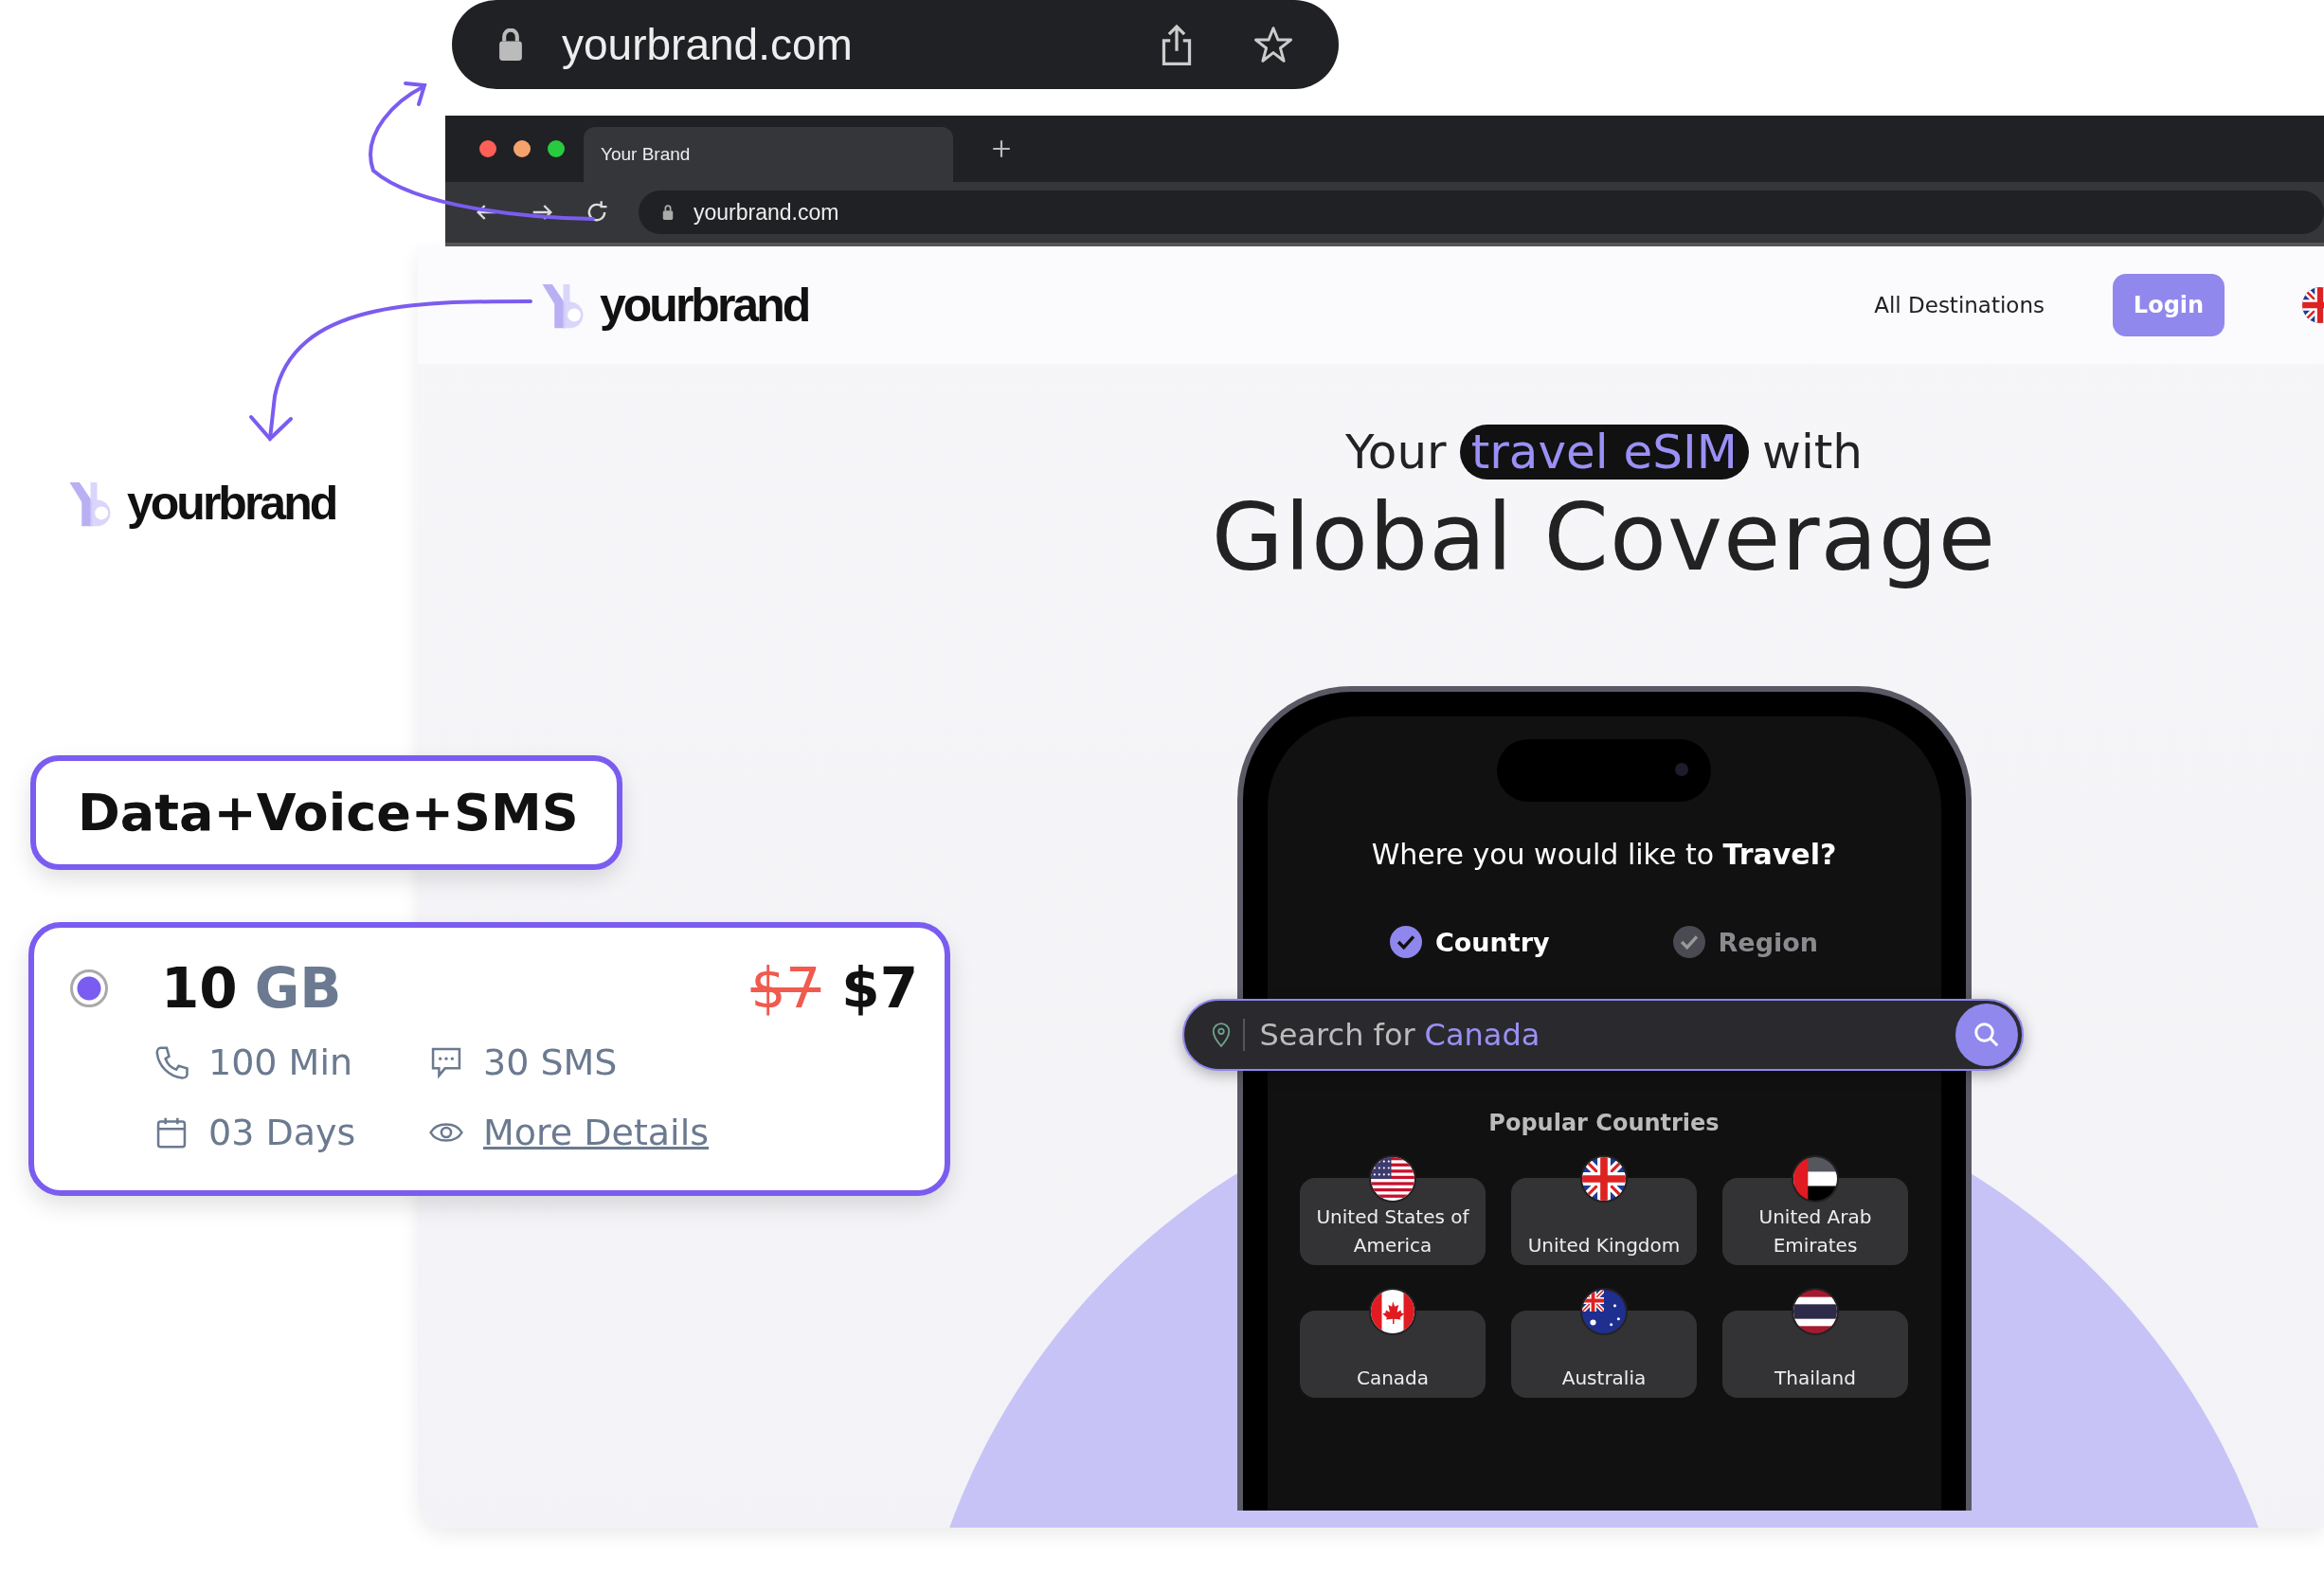 This screenshot has width=2324, height=1575. I want to click on plan-card: 10 GB $7 $7 100 Min 30 SMS 03 Days More Details, so click(489, 1059).